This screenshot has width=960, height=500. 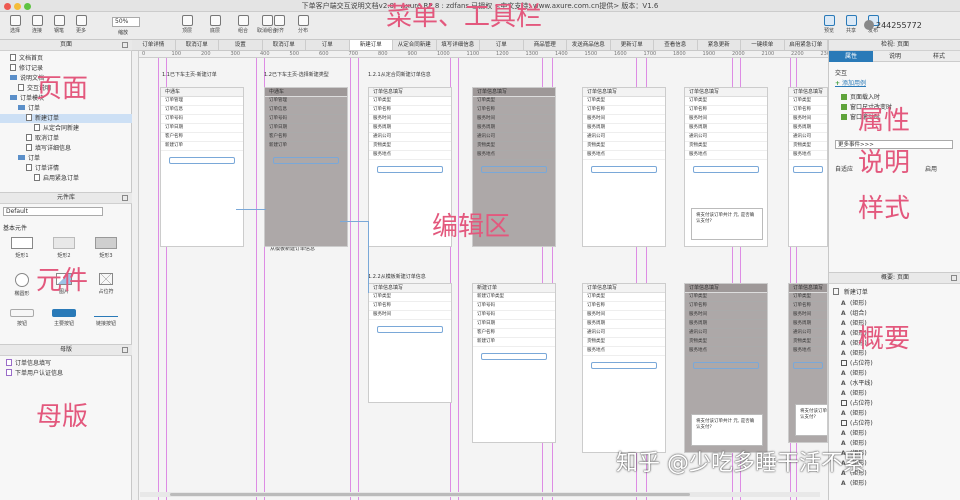 I want to click on widget-placeholder: 占位符, so click(x=106, y=290).